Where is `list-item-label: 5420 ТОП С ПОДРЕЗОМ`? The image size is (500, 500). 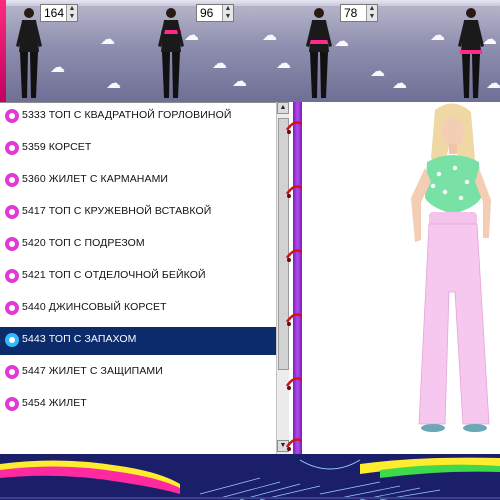 list-item-label: 5420 ТОП С ПОДРЕЗОМ is located at coordinates (83, 243).